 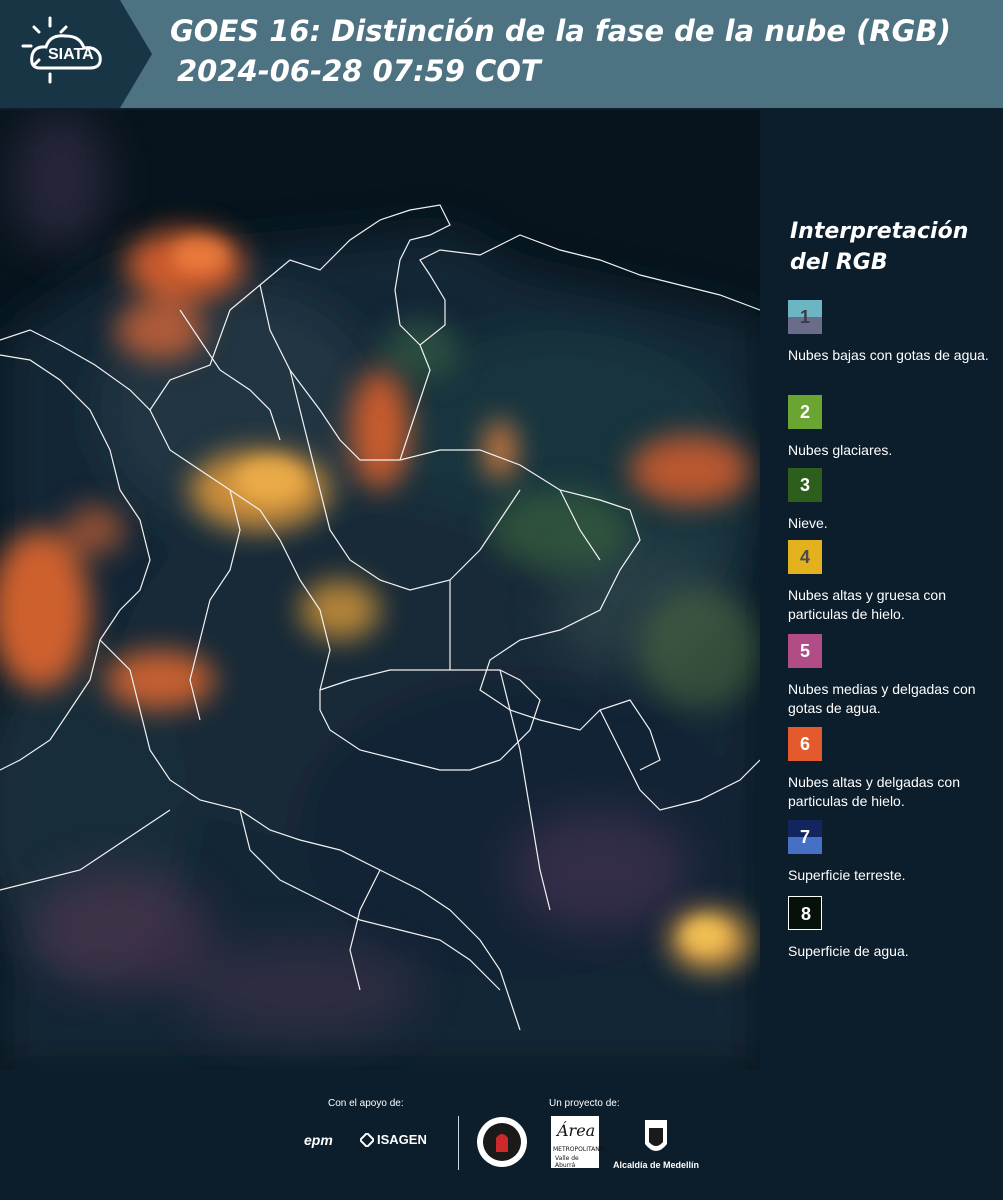 I want to click on legend-swatch-6: 6, so click(x=805, y=744).